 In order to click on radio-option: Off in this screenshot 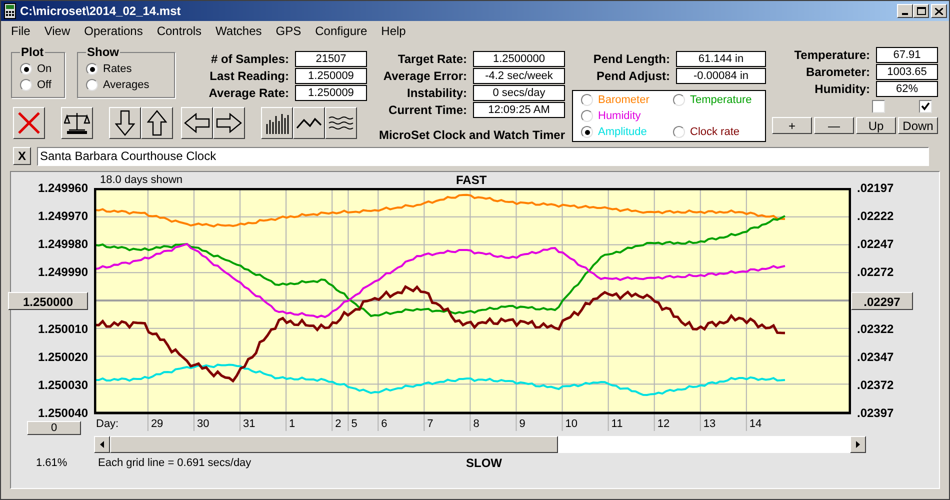, I will do `click(40, 85)`.